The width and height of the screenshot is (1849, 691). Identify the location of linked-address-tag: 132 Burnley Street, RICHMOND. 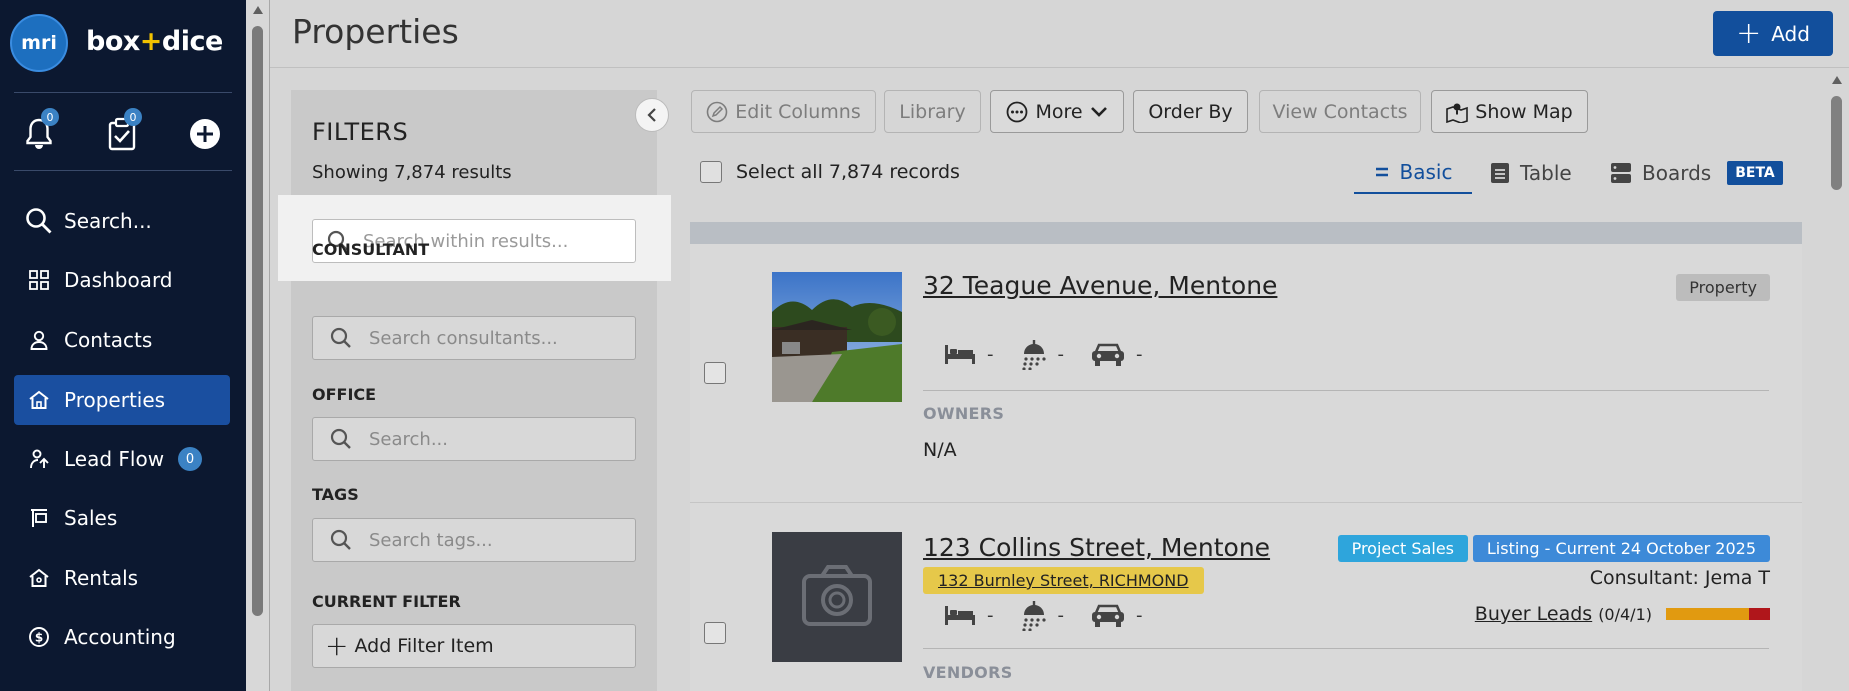
(1063, 580).